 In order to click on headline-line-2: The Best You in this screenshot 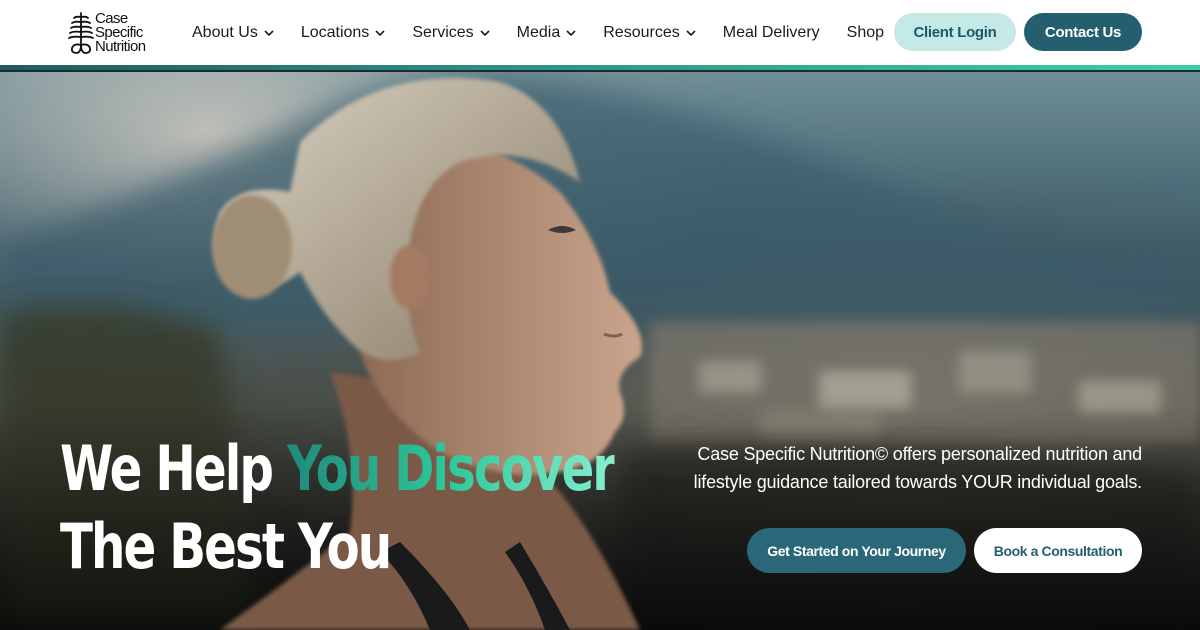, I will do `click(226, 546)`.